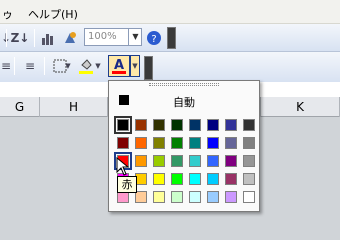 Image resolution: width=340 pixels, height=240 pixels. I want to click on sort-descending-icon: Z↓, so click(20, 38).